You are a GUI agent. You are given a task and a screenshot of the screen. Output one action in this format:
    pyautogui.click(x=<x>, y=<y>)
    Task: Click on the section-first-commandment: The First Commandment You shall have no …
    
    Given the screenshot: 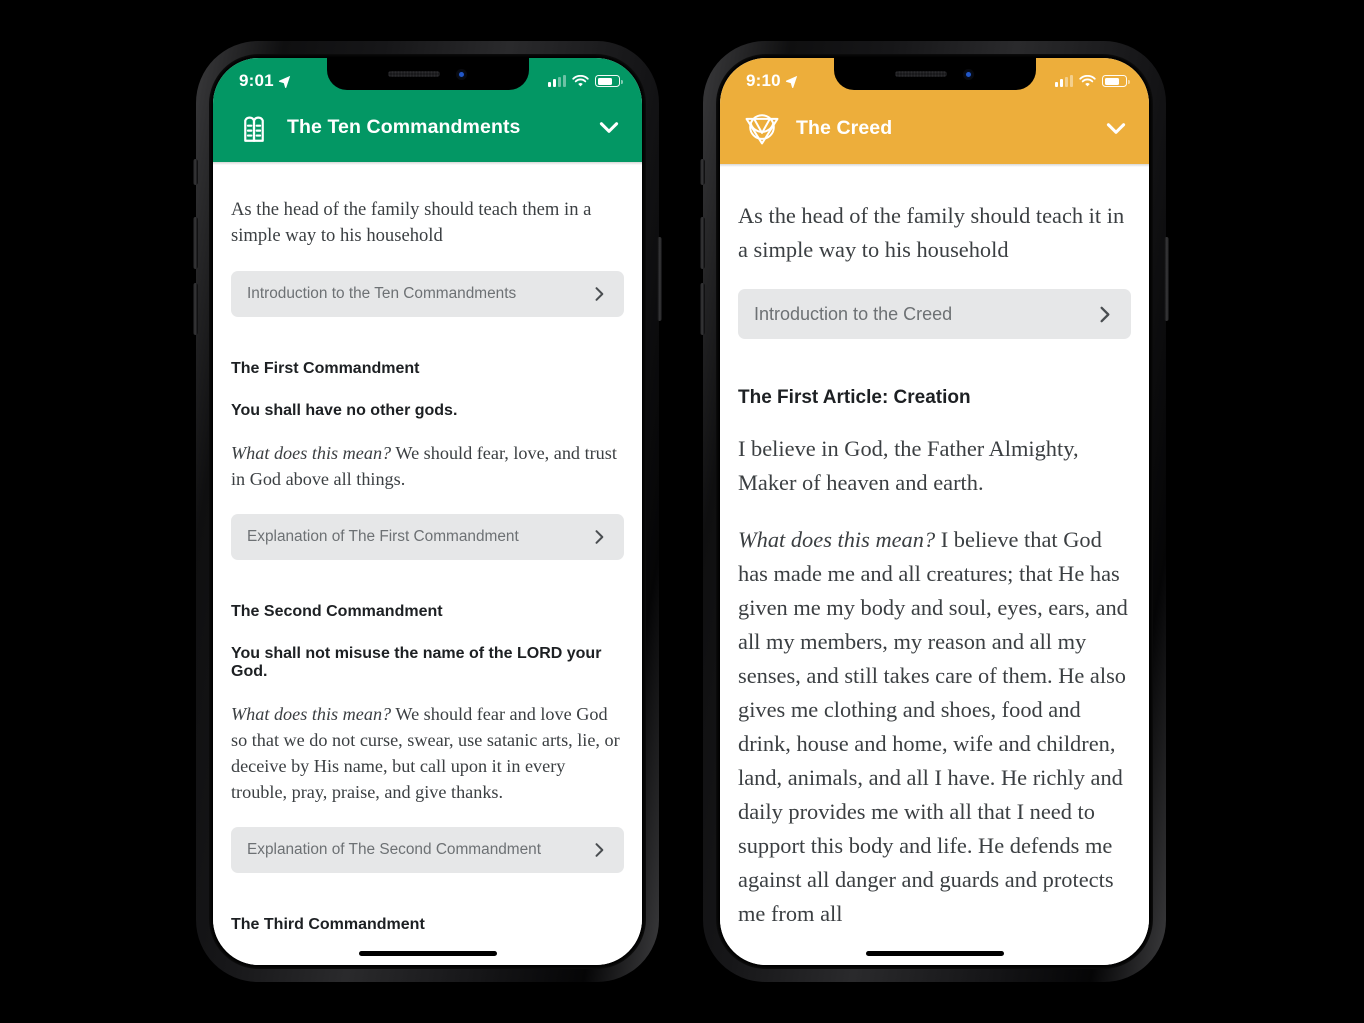 What is the action you would take?
    pyautogui.click(x=427, y=460)
    